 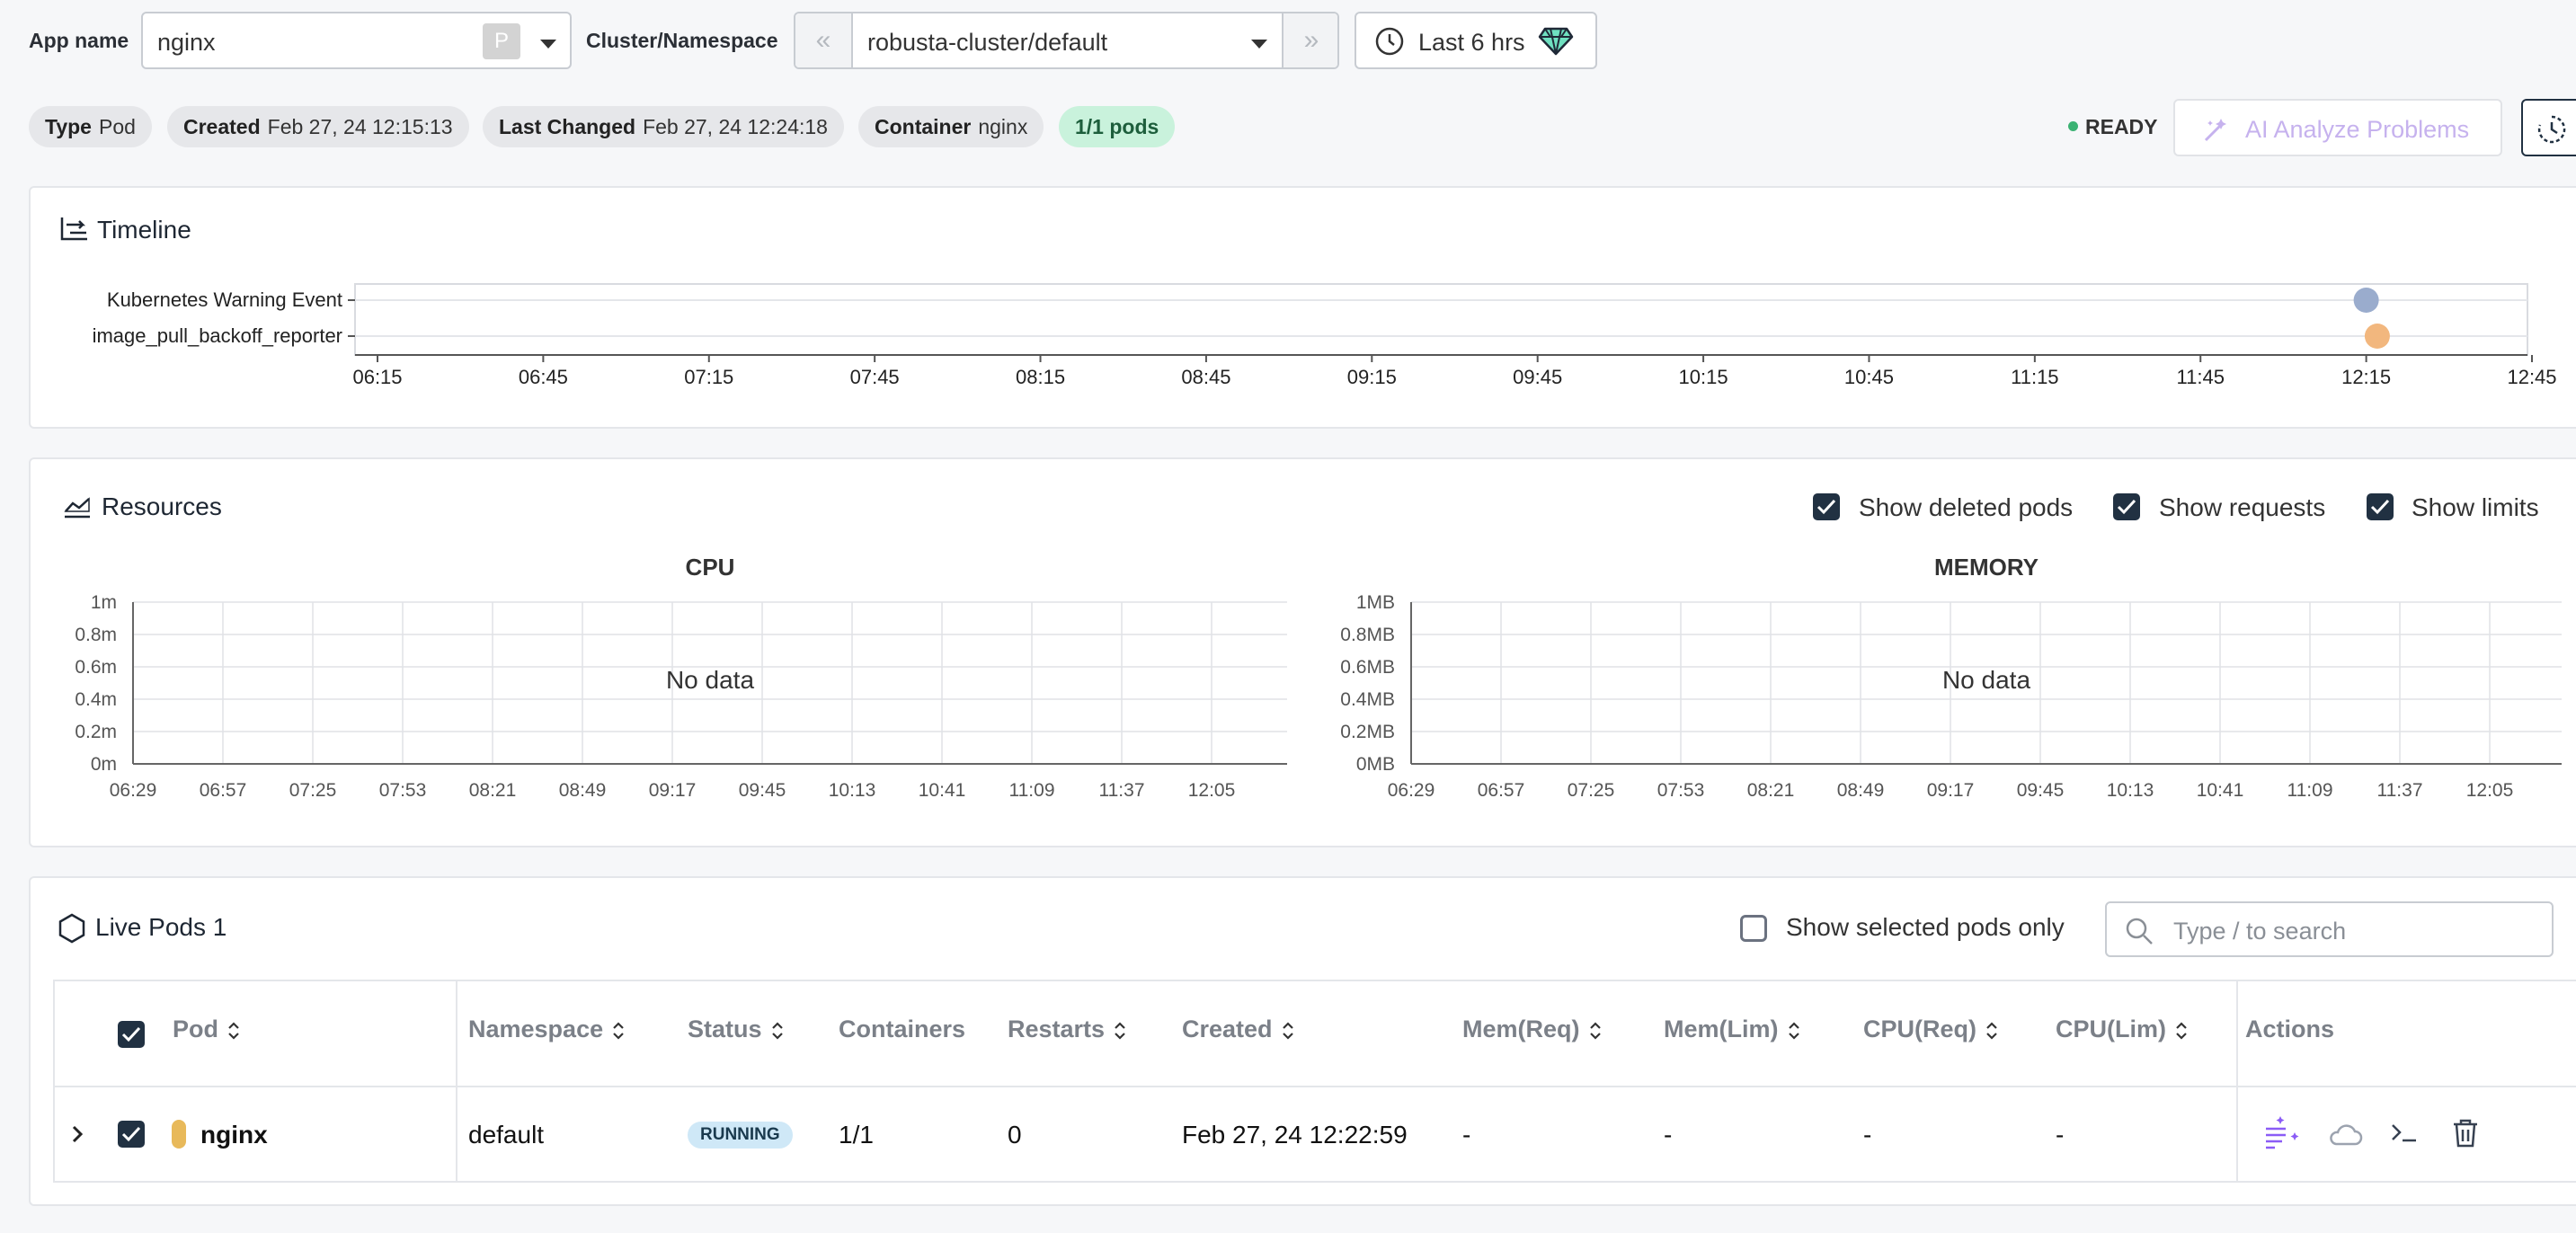 What do you see at coordinates (1375, 764) in the screenshot?
I see `y-tick-label: 0MB` at bounding box center [1375, 764].